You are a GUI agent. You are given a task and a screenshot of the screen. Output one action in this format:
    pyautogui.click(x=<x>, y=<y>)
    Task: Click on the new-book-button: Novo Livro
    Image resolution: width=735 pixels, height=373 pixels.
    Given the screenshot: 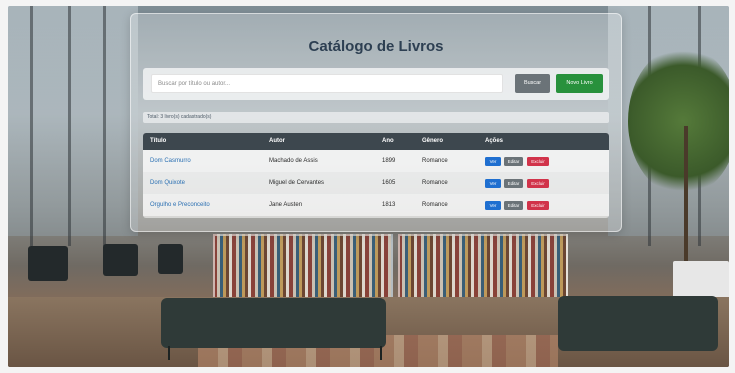 What is the action you would take?
    pyautogui.click(x=579, y=83)
    